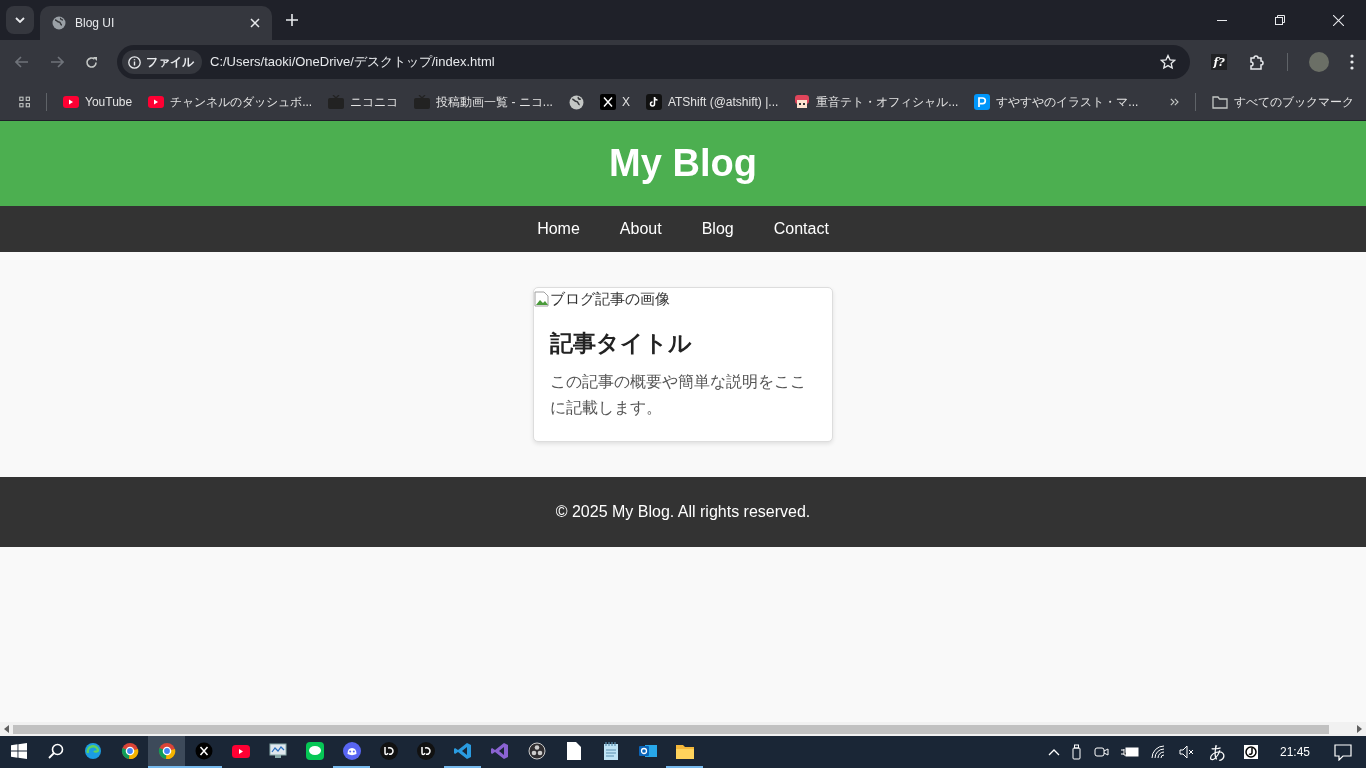 This screenshot has width=1366, height=768. Describe the element at coordinates (640, 229) in the screenshot. I see `nav-link: About` at that location.